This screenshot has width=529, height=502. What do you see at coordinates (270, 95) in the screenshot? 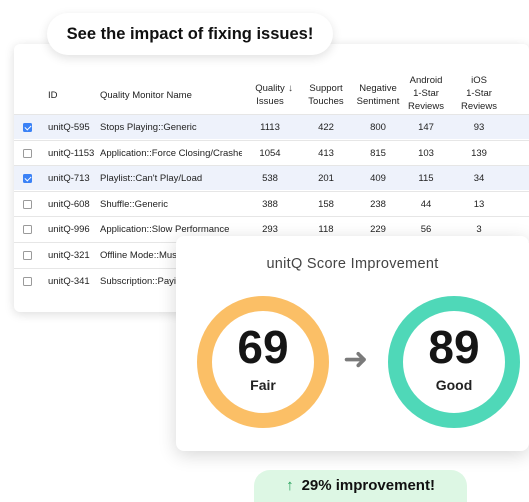
I see `col-quality-header: Quality Issues` at bounding box center [270, 95].